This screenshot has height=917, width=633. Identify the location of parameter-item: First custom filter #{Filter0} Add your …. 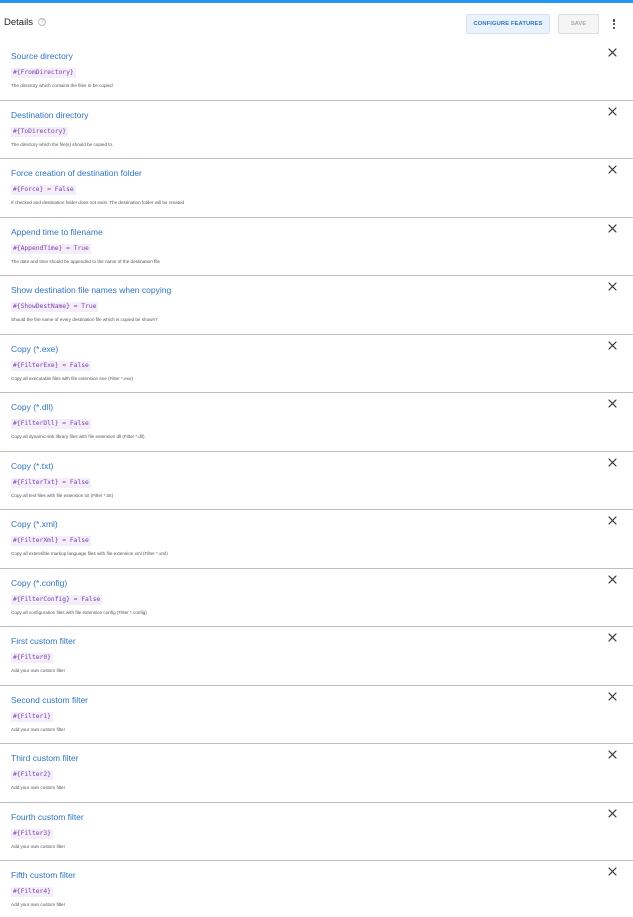
(316, 656).